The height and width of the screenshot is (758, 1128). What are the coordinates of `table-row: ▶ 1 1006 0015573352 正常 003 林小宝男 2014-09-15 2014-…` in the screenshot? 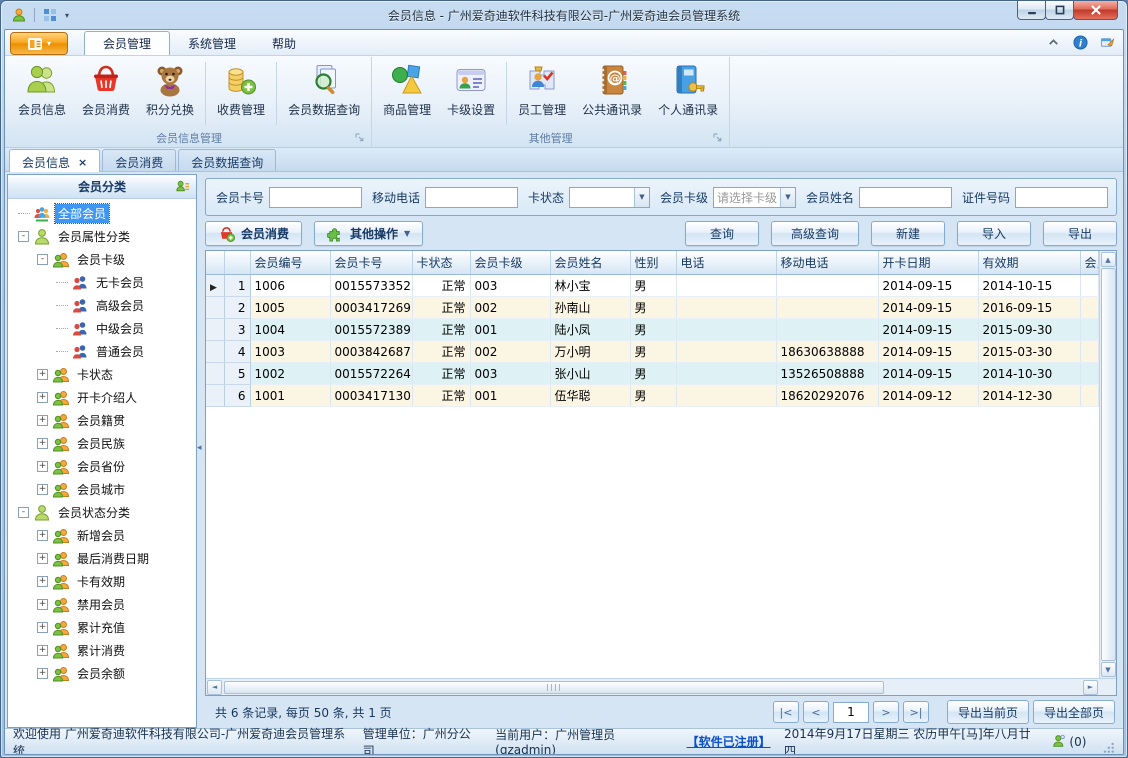 It's located at (652, 285).